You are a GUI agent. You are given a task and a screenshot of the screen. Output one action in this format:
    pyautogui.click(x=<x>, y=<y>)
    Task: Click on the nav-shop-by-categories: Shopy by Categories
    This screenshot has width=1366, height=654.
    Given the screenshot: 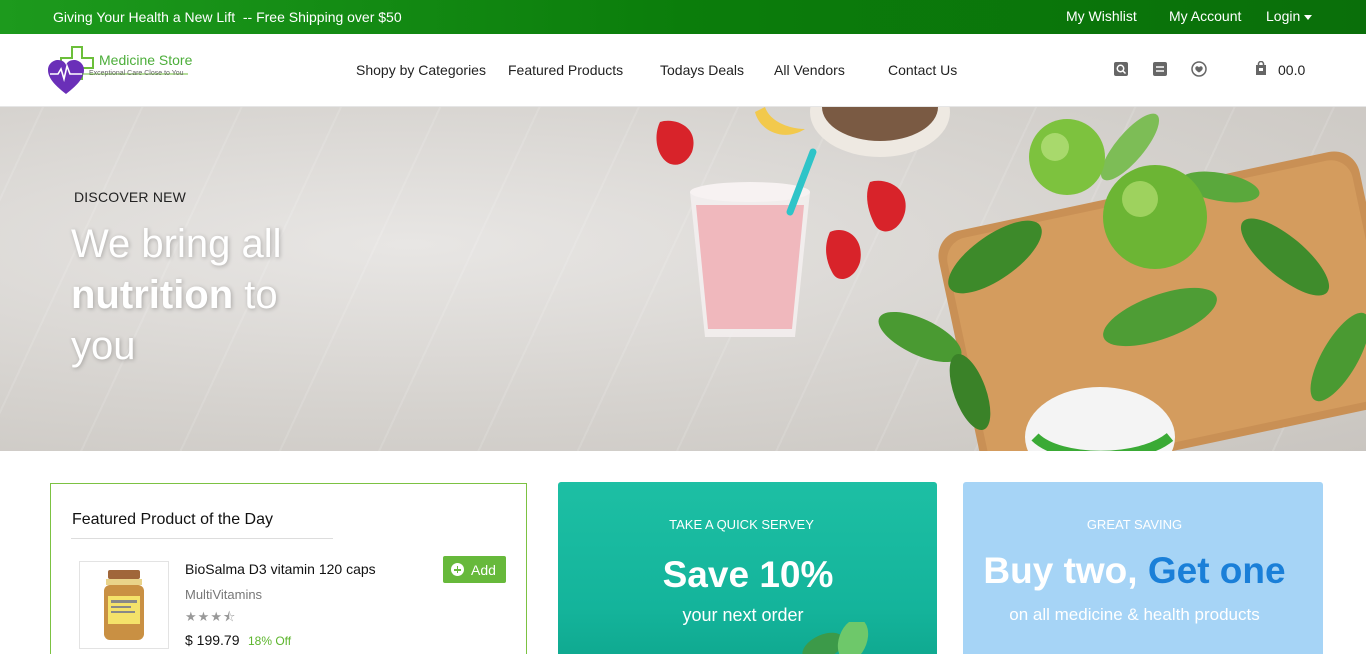 What is the action you would take?
    pyautogui.click(x=421, y=70)
    